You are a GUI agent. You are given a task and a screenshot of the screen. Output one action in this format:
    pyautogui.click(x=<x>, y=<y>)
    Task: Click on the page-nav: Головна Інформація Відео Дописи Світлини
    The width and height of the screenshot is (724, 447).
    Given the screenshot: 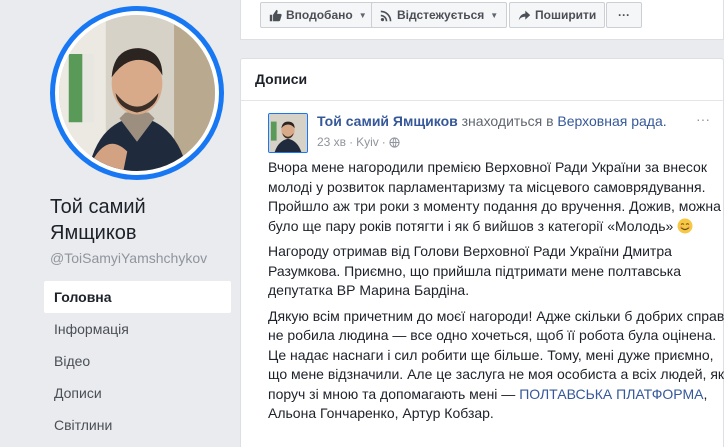 What is the action you would take?
    pyautogui.click(x=137, y=361)
    